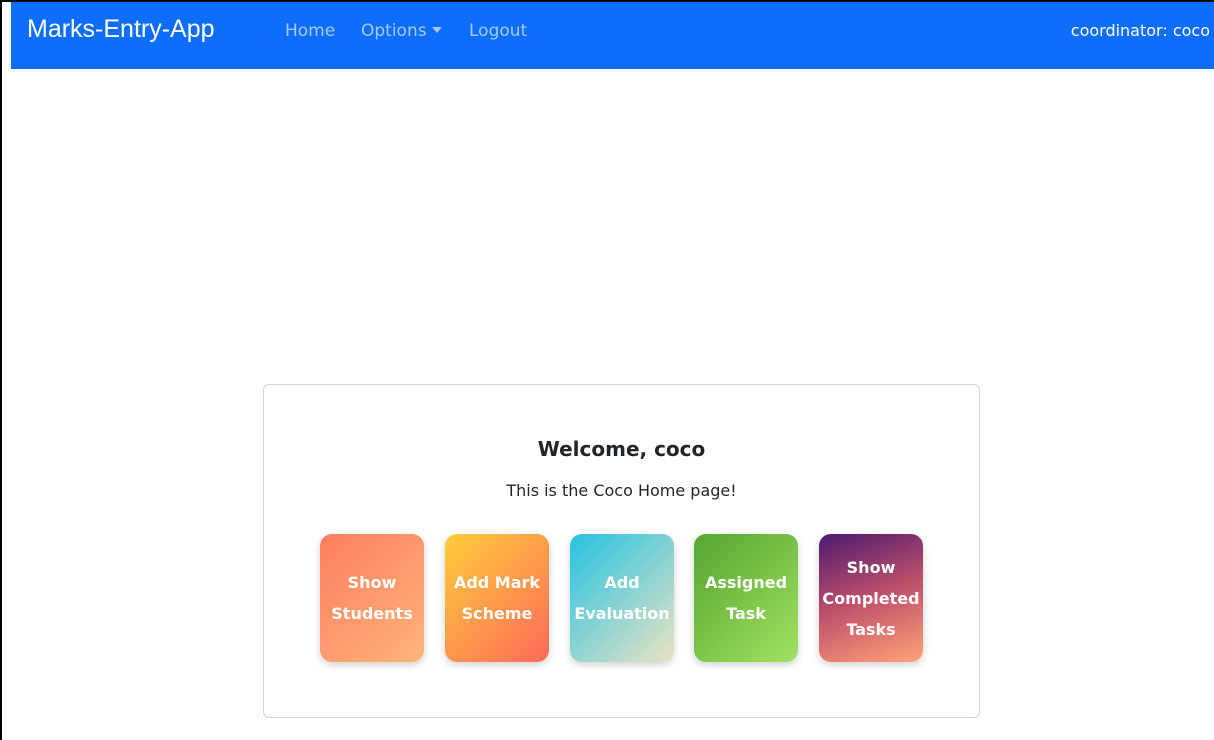 Image resolution: width=1214 pixels, height=740 pixels. I want to click on tile-label: Assigned Task, so click(746, 598).